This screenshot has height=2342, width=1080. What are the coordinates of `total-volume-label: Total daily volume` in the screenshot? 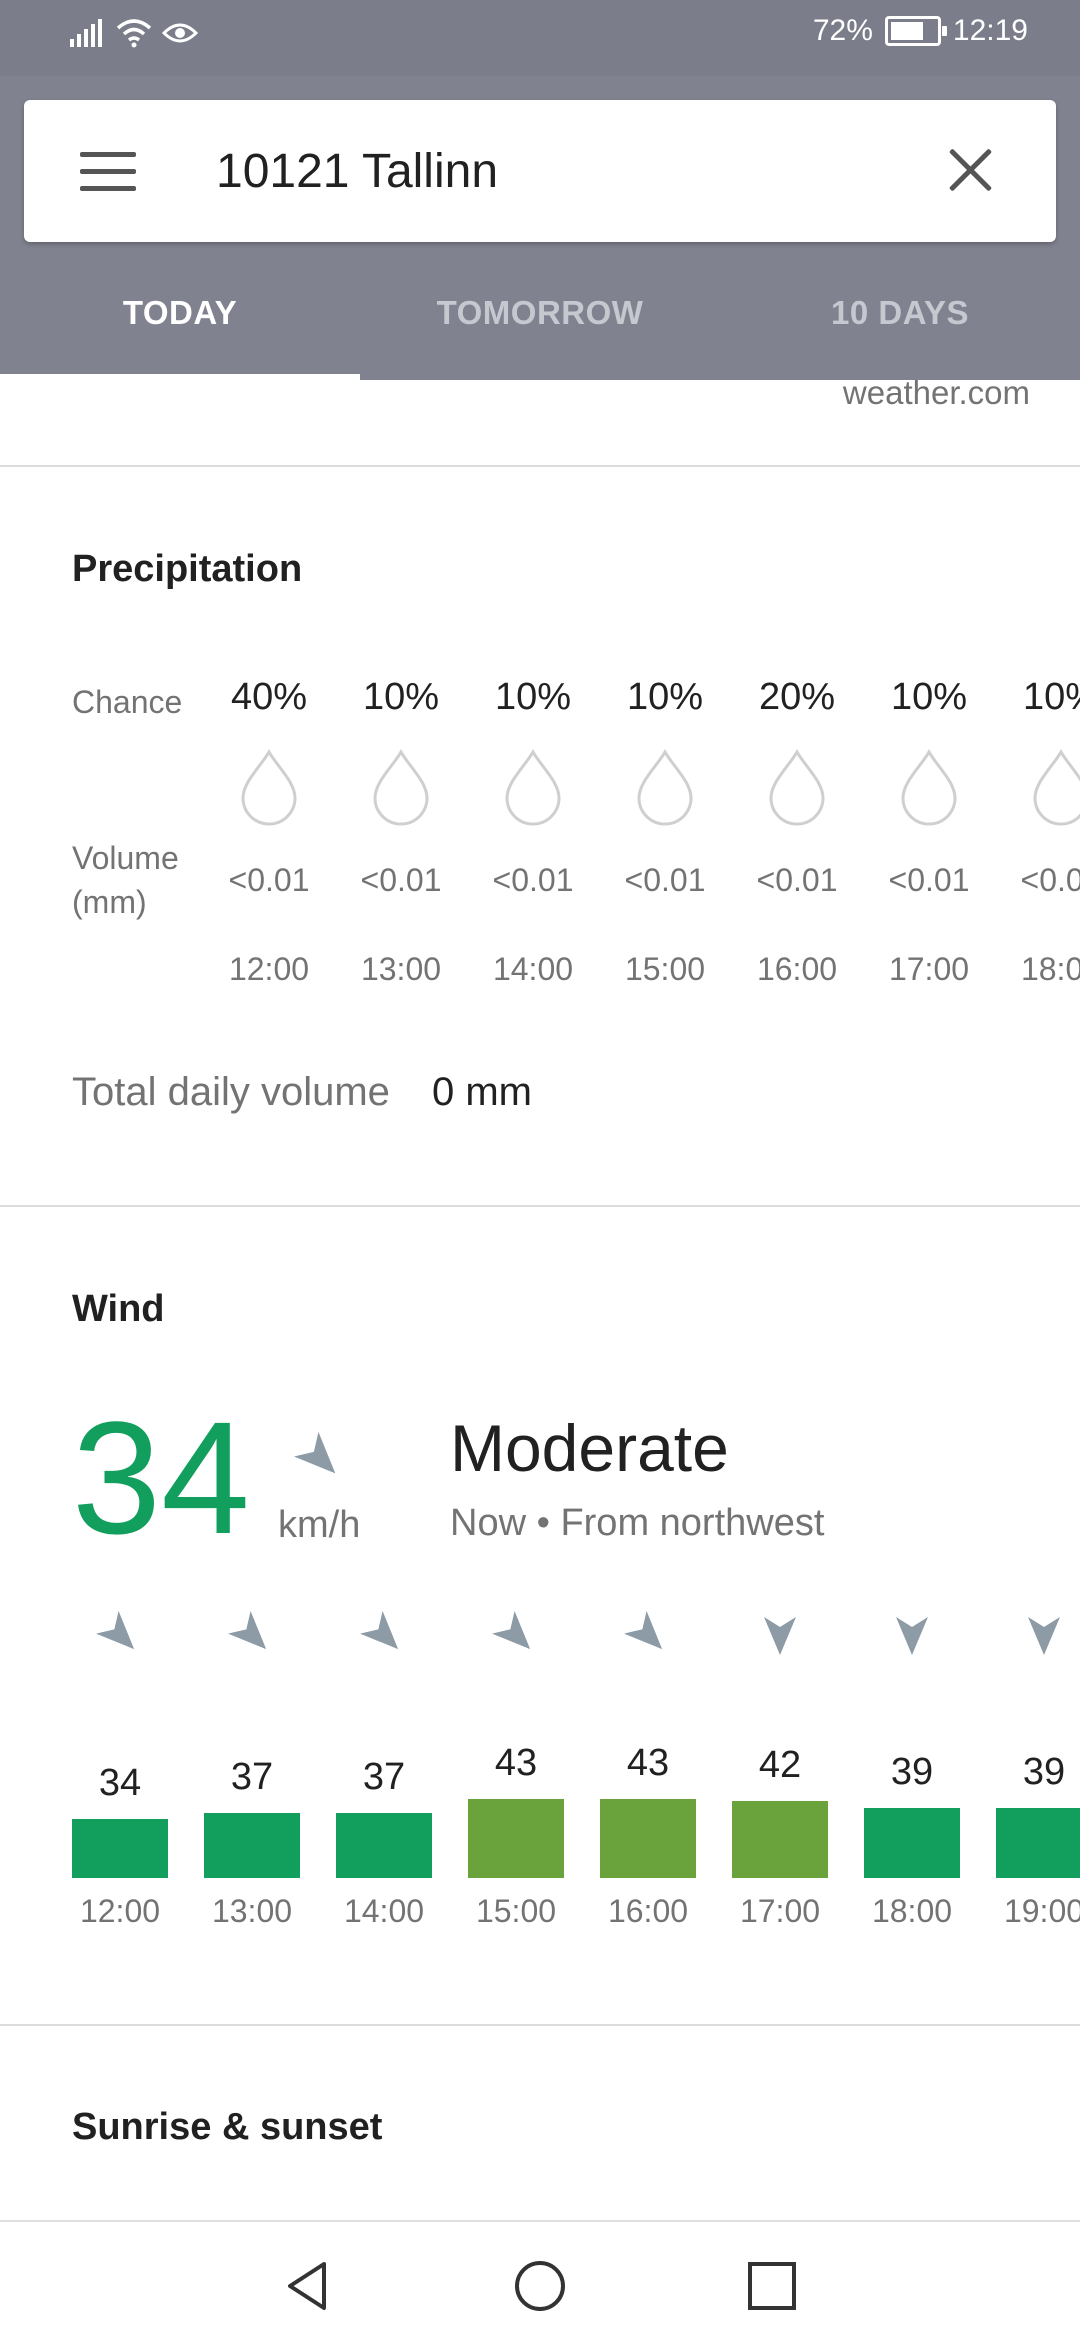 It's located at (231, 1092).